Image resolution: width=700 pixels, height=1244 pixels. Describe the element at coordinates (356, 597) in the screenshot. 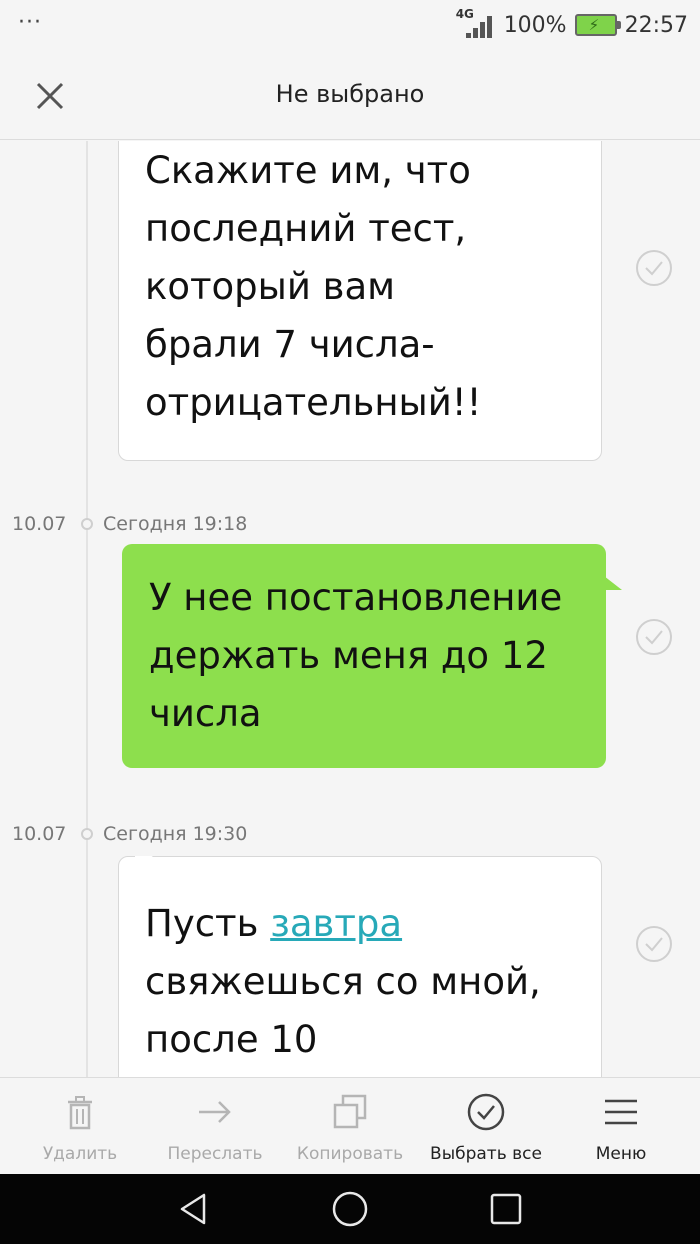

I see `message-line: У нее постановление` at that location.